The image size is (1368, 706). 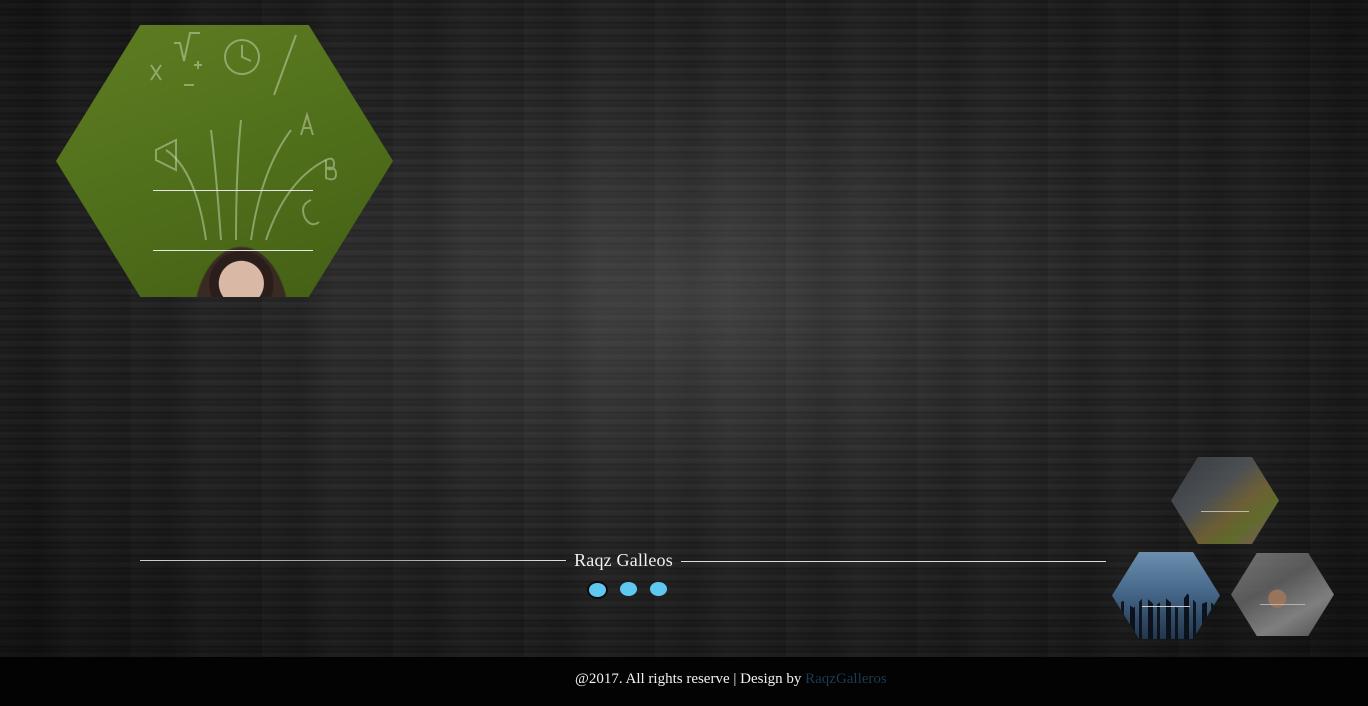 I want to click on title-divider-left, so click(x=353, y=560).